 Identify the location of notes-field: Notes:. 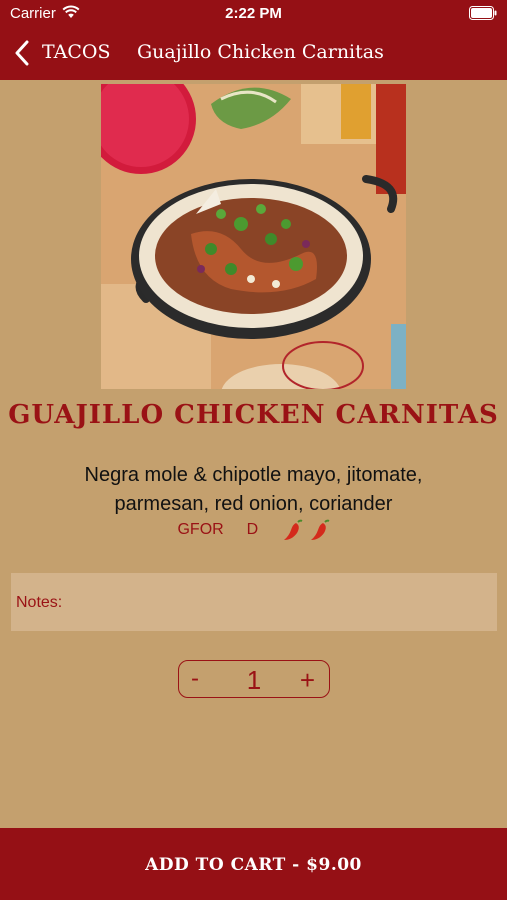
(254, 602).